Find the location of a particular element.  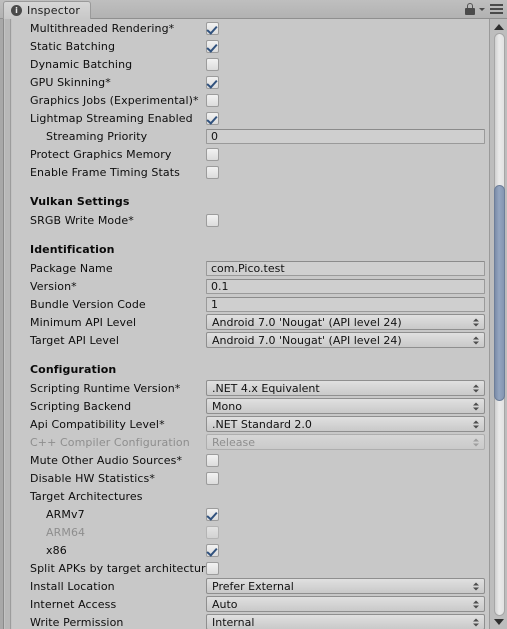

setting-label-bundle-version-code: Bundle Version Code is located at coordinates (88, 304).